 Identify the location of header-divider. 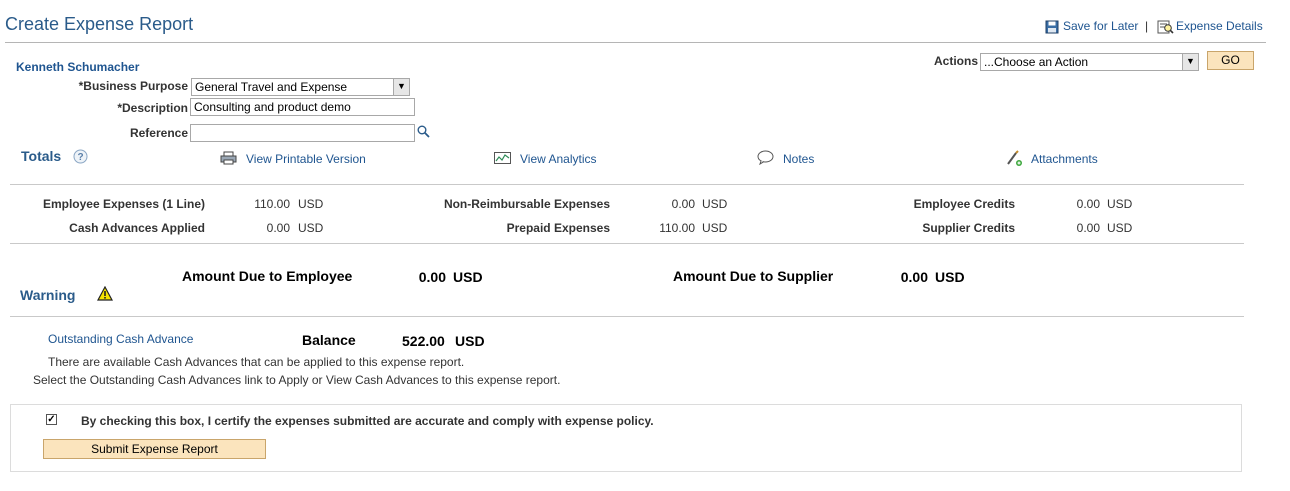
(635, 42).